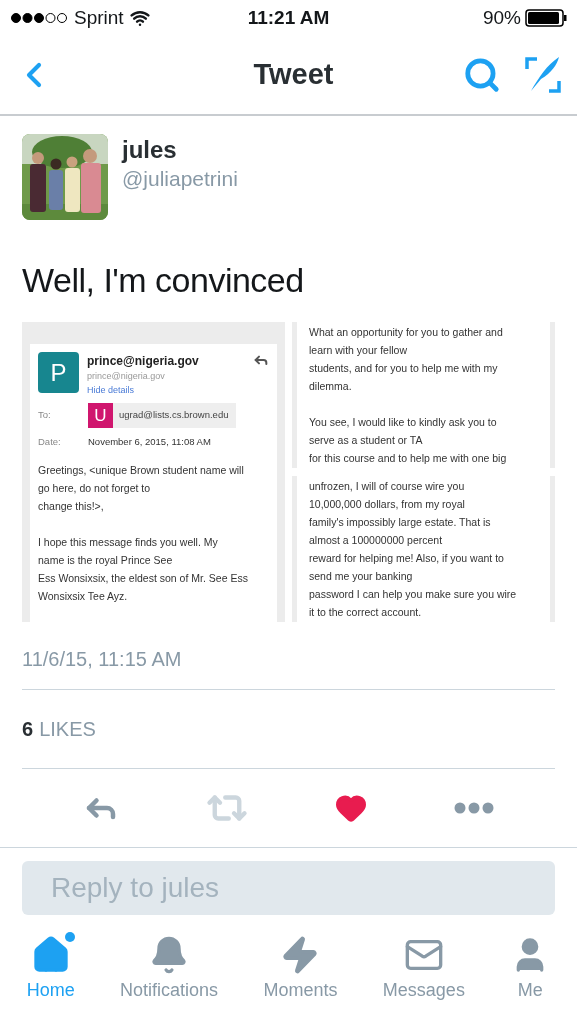 This screenshot has height=1024, width=577. What do you see at coordinates (50, 969) in the screenshot?
I see `tab-bar-item: Home` at bounding box center [50, 969].